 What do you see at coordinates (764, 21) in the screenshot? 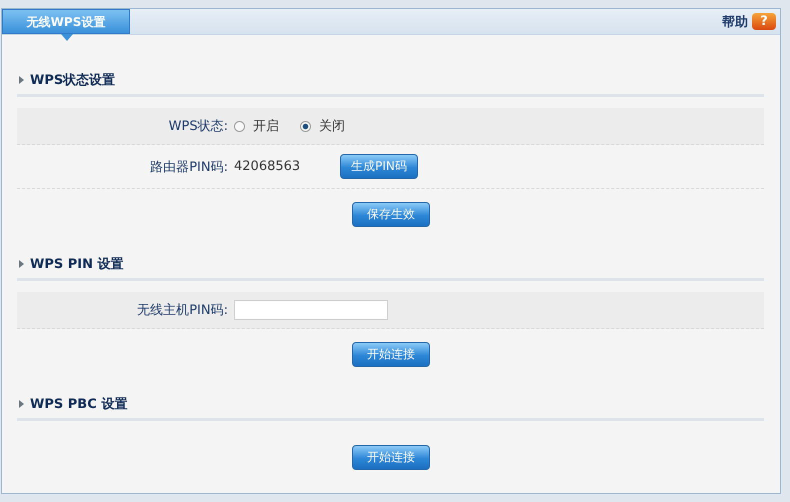
I see `help-icon: ?` at bounding box center [764, 21].